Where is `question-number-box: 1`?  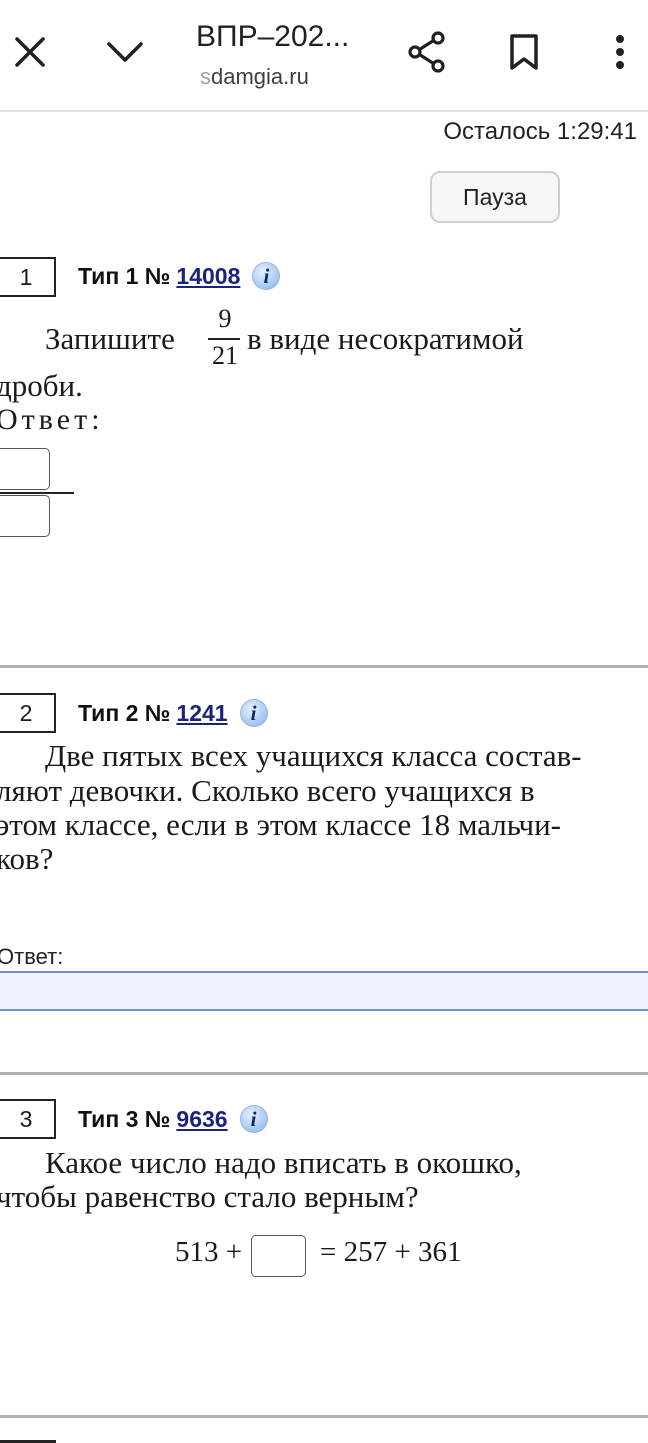
question-number-box: 1 is located at coordinates (28, 277).